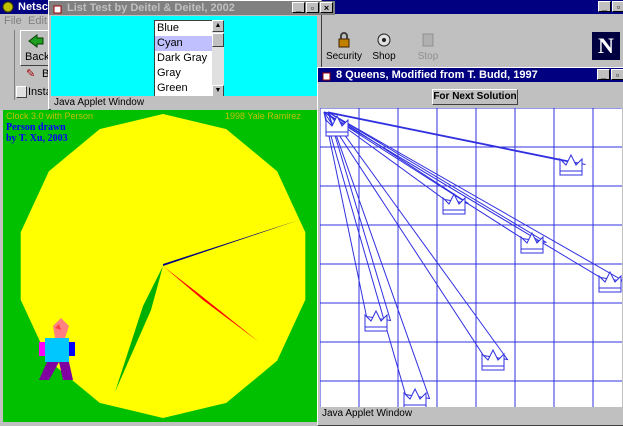  Describe the element at coordinates (218, 26) in the screenshot. I see `scroll-up-button: ▲` at that location.